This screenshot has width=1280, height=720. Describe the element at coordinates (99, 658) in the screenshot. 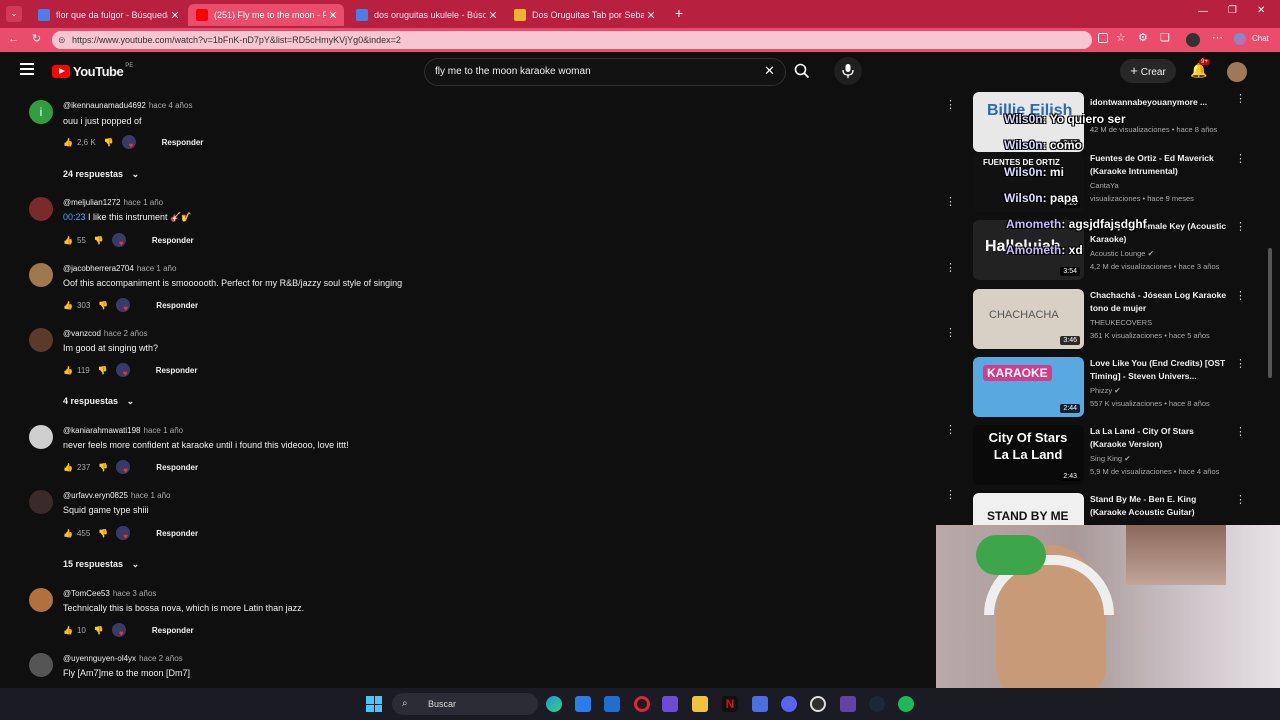

I see `author-handle: @uyennguyen-ol4yx` at that location.